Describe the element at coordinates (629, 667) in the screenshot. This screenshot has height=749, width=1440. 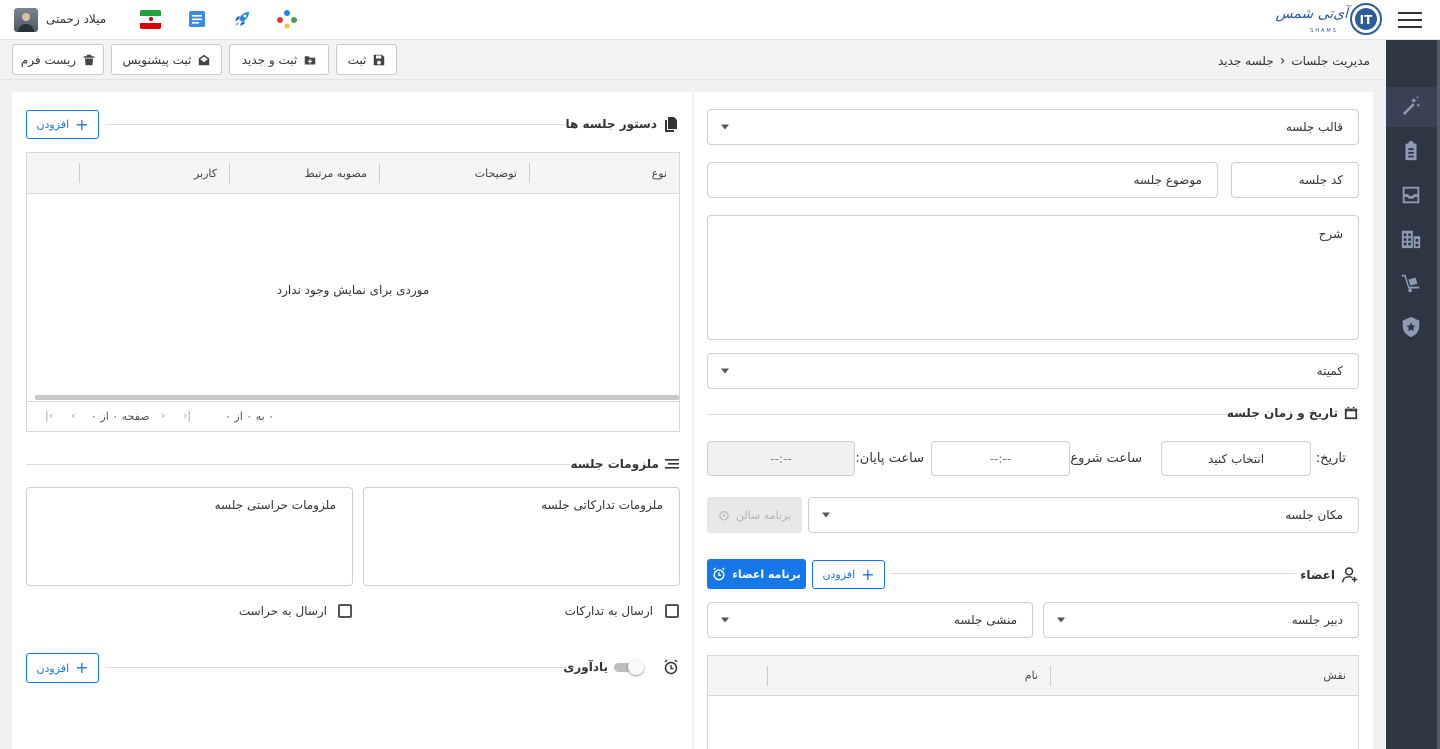
I see `reminder-toggle` at that location.